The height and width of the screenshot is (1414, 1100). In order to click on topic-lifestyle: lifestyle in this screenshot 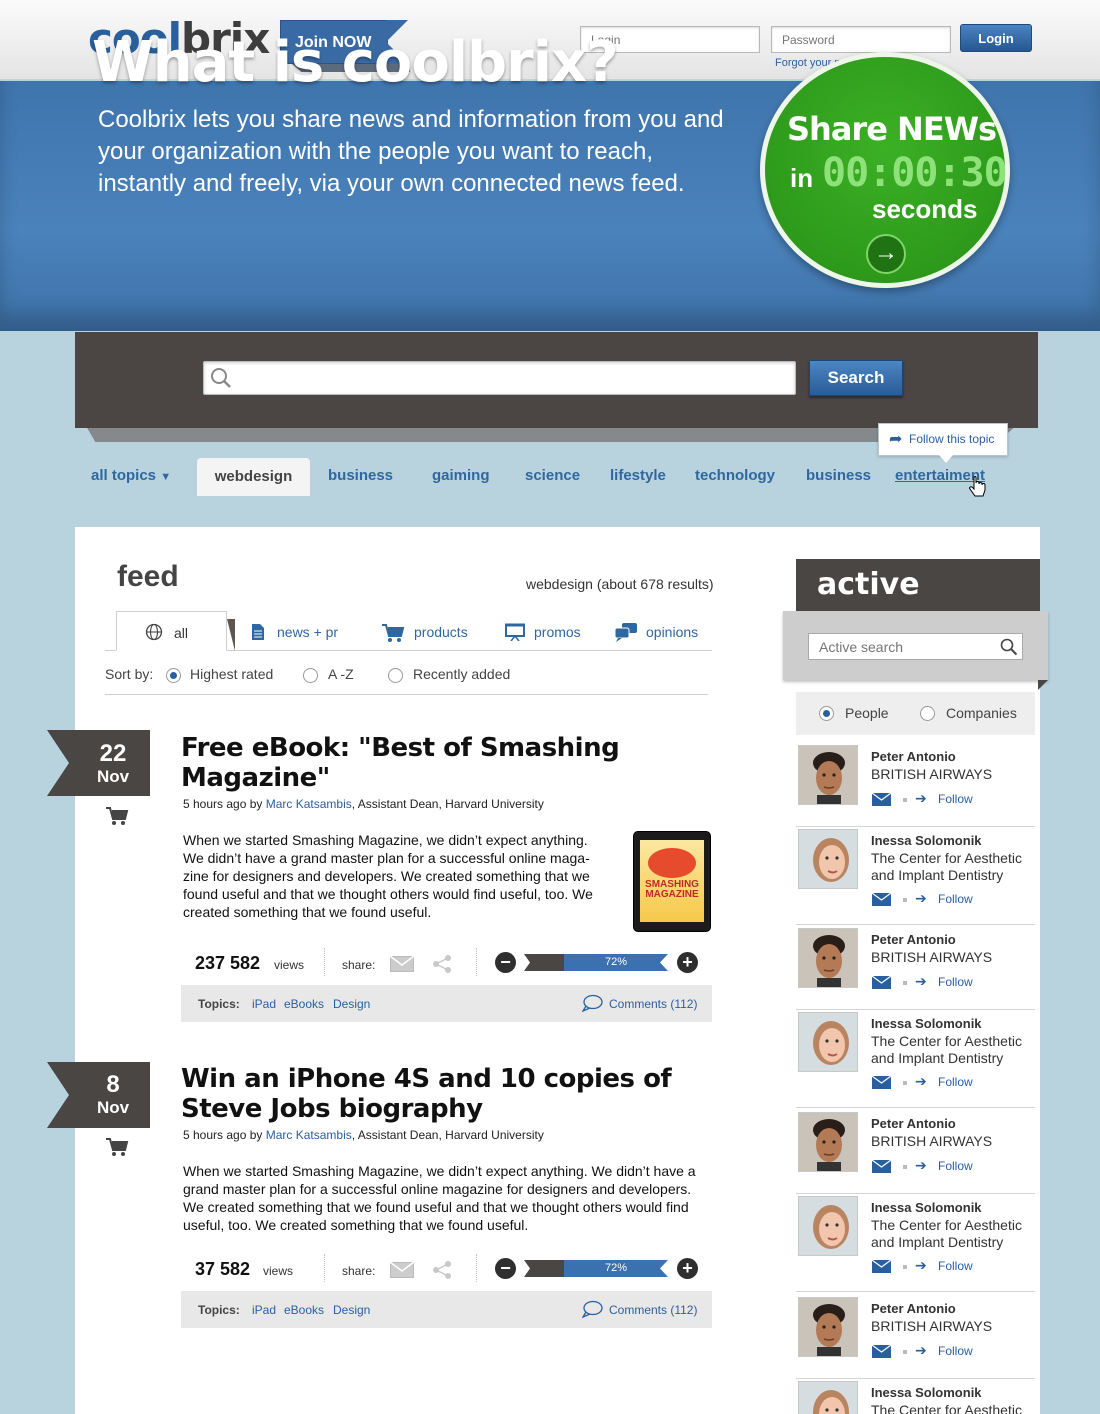, I will do `click(638, 475)`.